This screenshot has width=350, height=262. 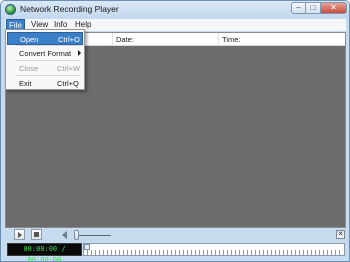 What do you see at coordinates (87, 247) in the screenshot?
I see `seek-handle` at bounding box center [87, 247].